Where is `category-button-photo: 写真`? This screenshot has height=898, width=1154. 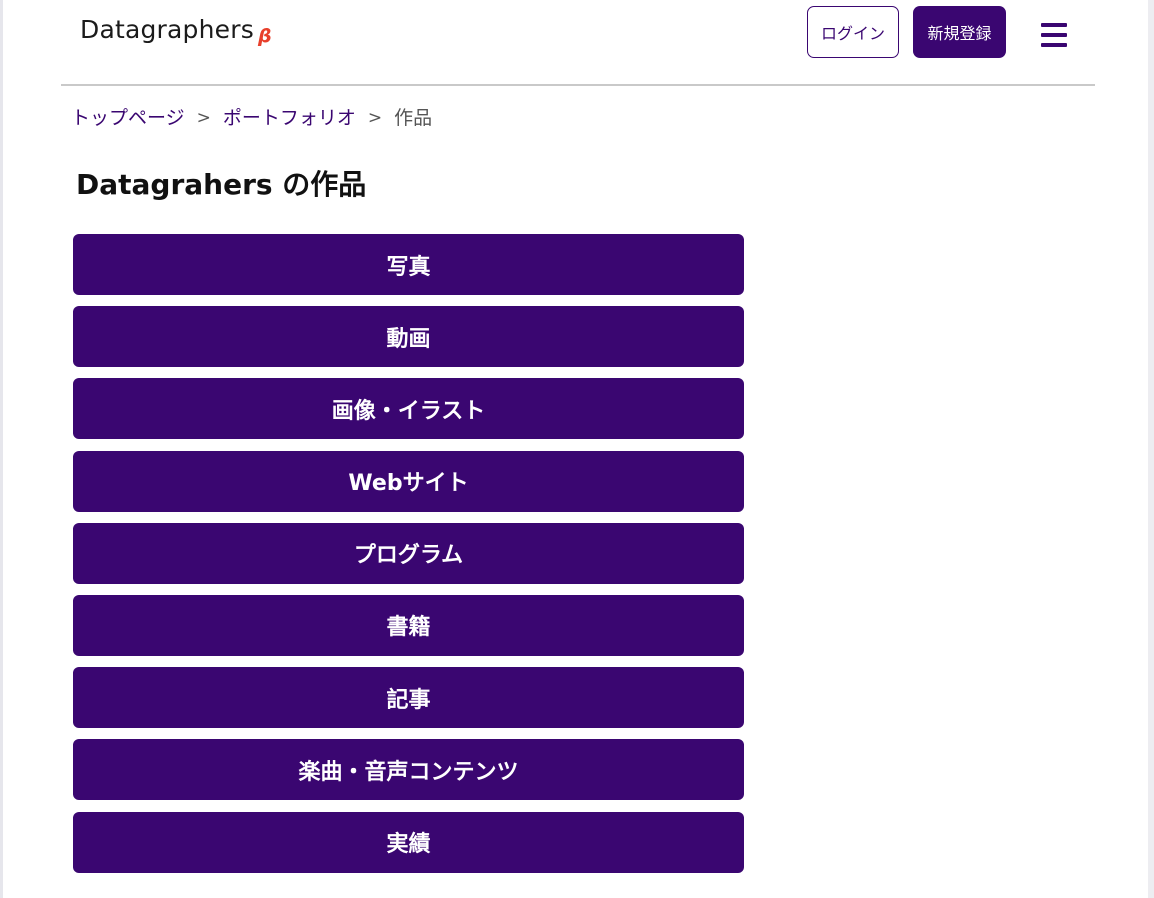
category-button-photo: 写真 is located at coordinates (408, 264).